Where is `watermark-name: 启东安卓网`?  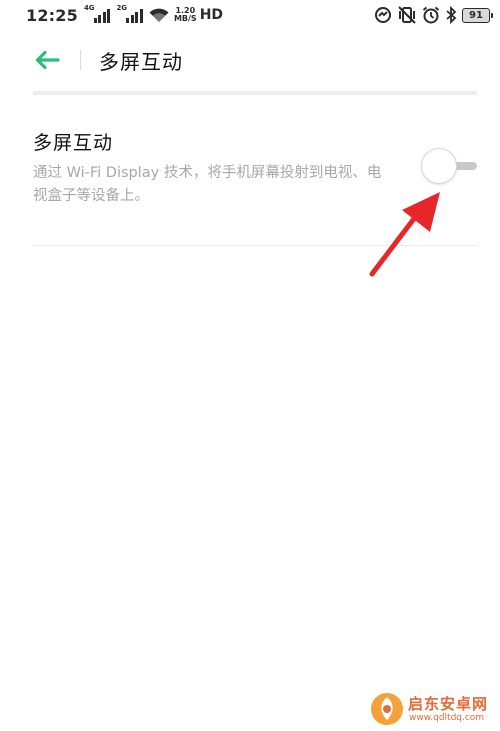
watermark-name: 启东安卓网 is located at coordinates (448, 704).